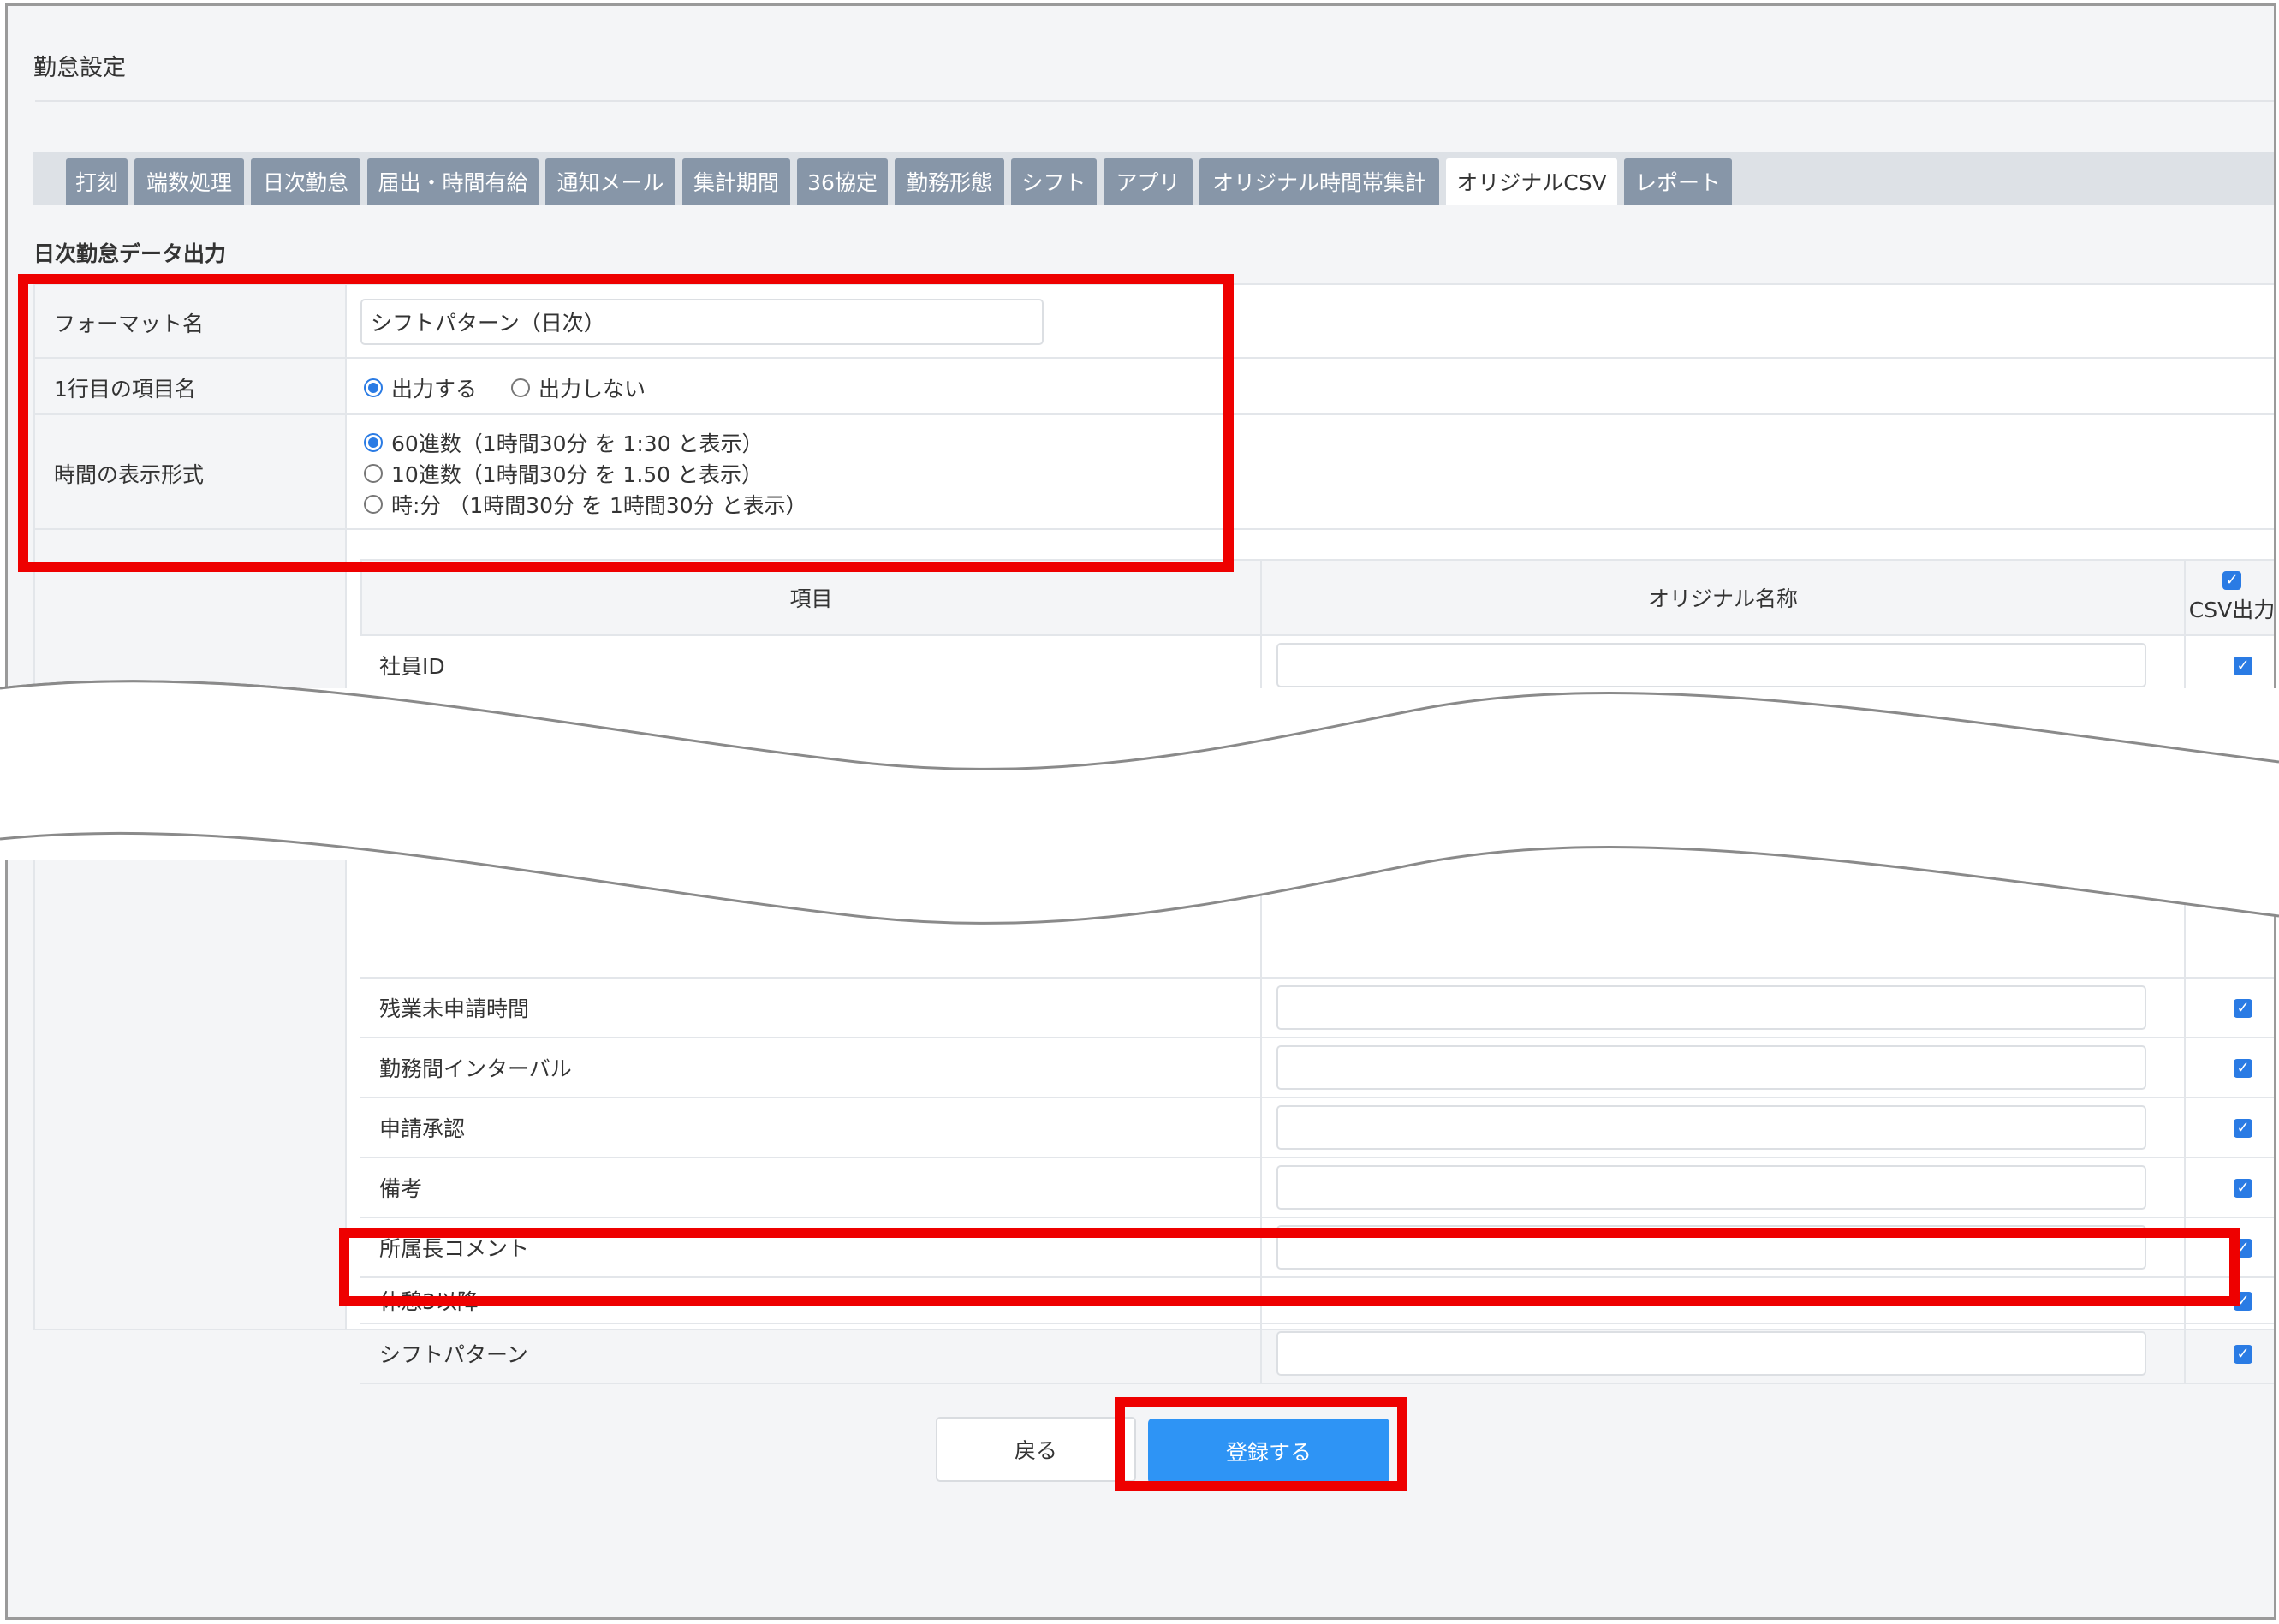 The width and height of the screenshot is (2279, 1624). I want to click on table-row: 申請承認 ✓, so click(1317, 1128).